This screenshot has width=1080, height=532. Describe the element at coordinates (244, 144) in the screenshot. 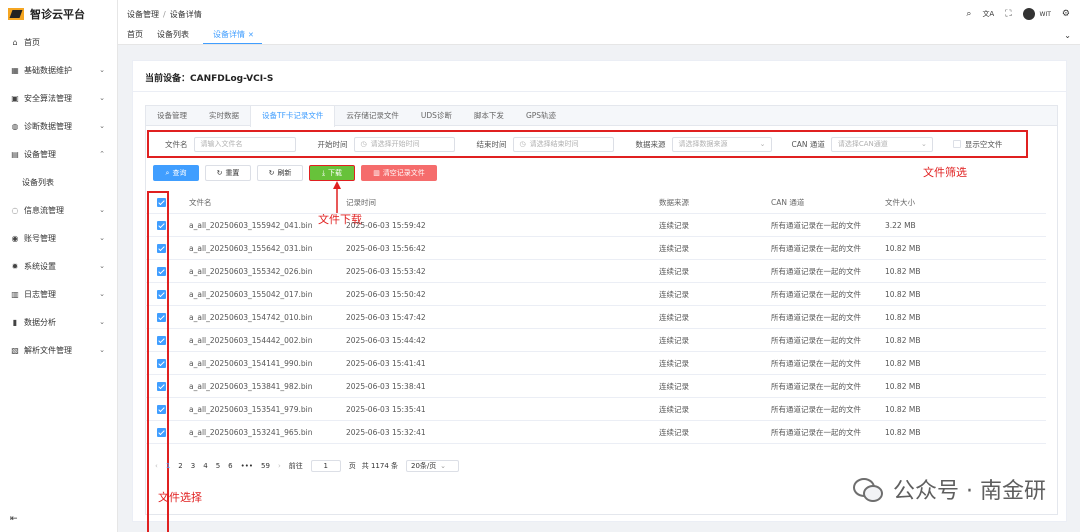

I see `file-name-input: 请输入文件名` at that location.